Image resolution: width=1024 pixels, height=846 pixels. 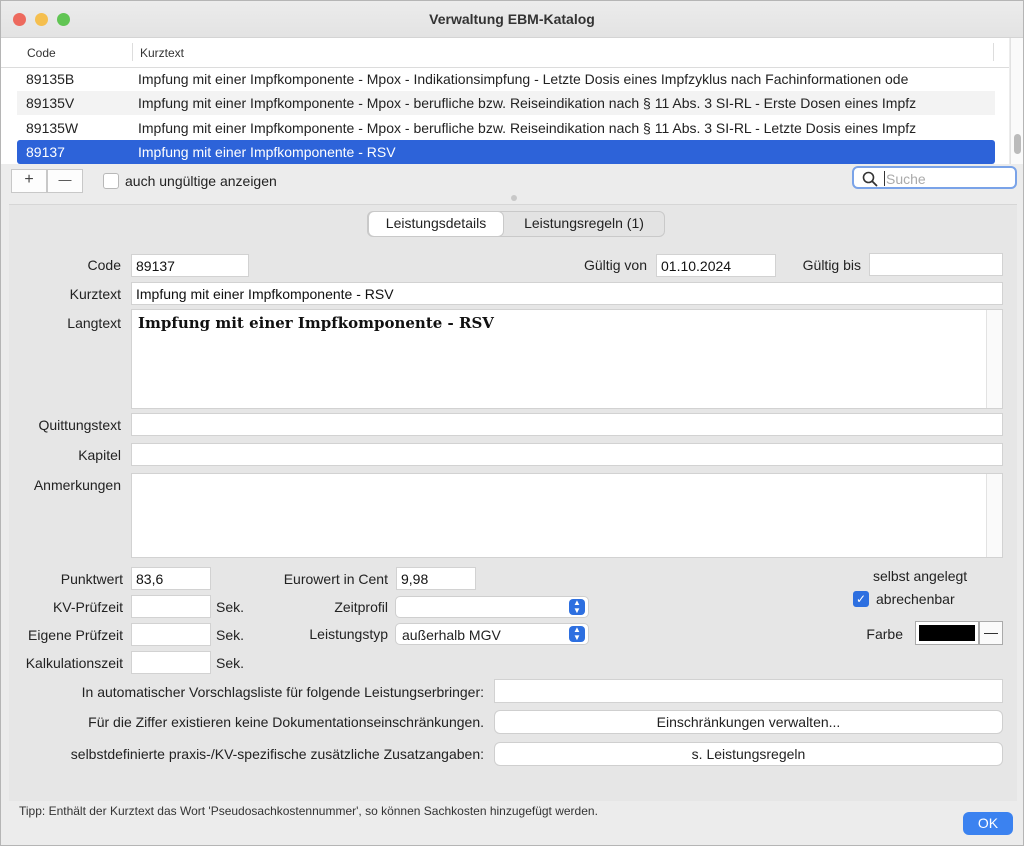 What do you see at coordinates (994, 359) in the screenshot?
I see `langtext-scrollbar` at bounding box center [994, 359].